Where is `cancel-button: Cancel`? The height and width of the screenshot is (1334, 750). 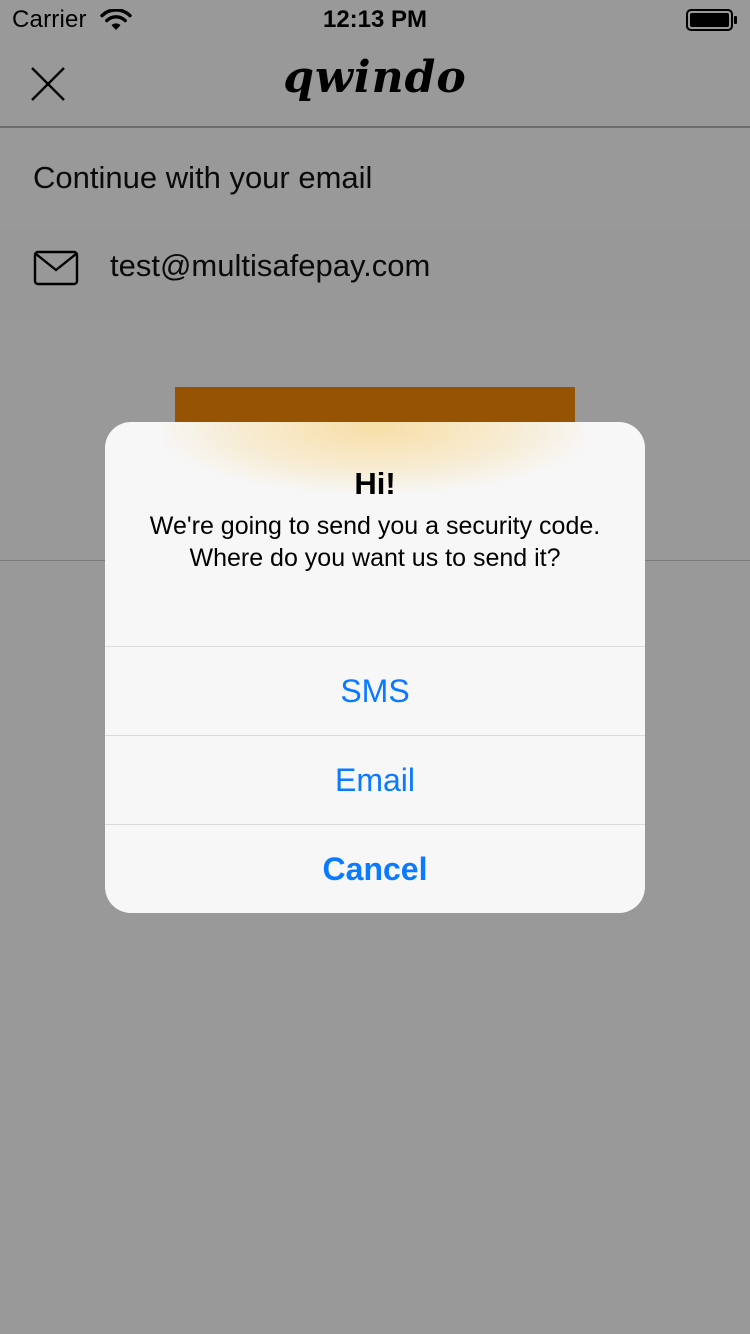
cancel-button: Cancel is located at coordinates (375, 868).